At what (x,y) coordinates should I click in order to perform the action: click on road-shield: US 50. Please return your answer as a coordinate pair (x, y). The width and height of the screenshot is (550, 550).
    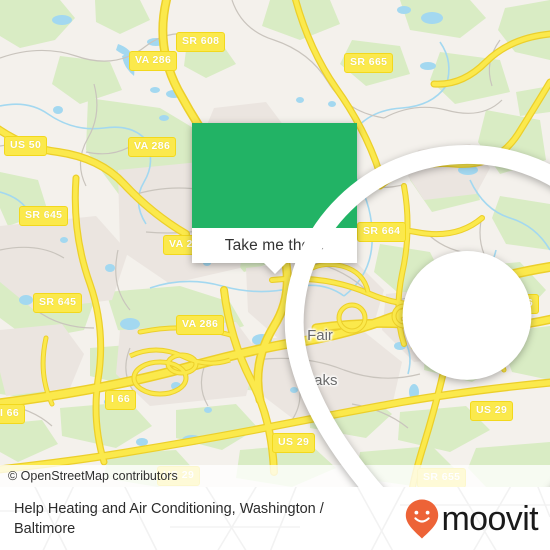
    Looking at the image, I should click on (26, 146).